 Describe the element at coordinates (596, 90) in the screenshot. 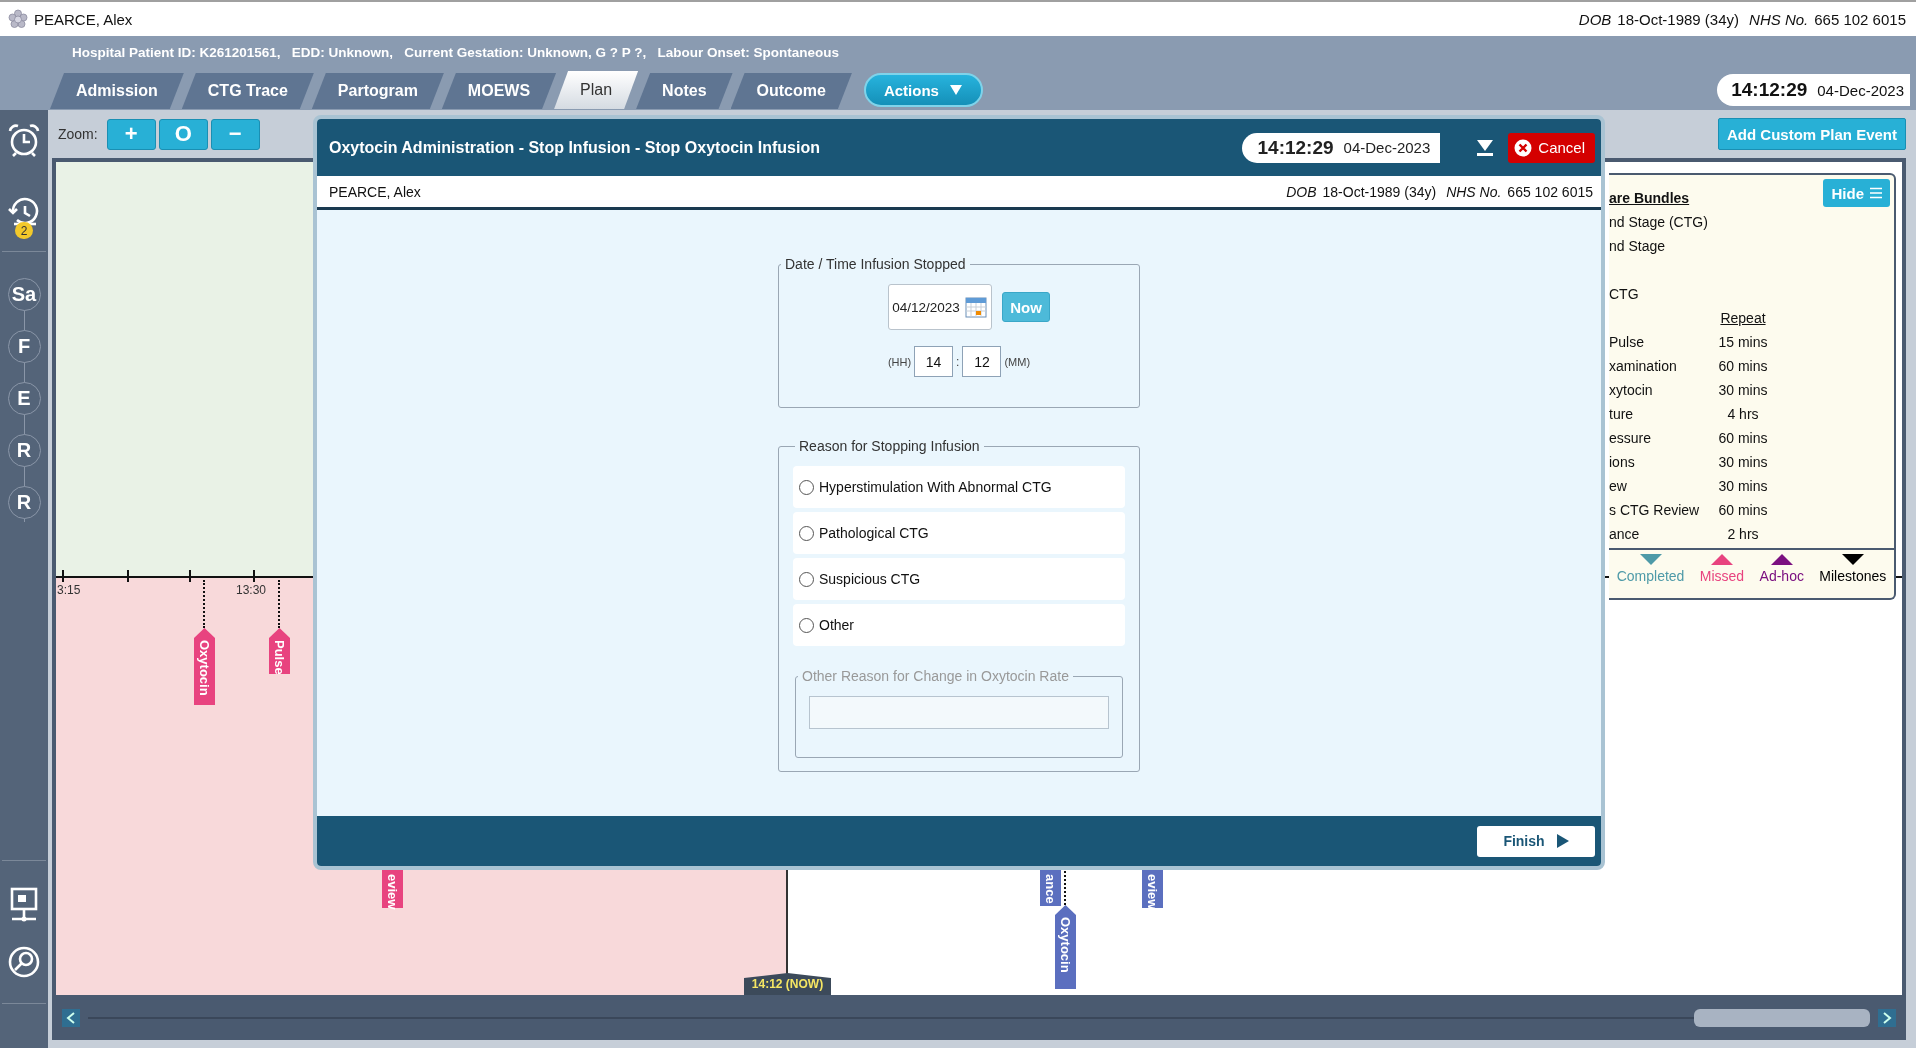

I see `tab: Plan` at that location.